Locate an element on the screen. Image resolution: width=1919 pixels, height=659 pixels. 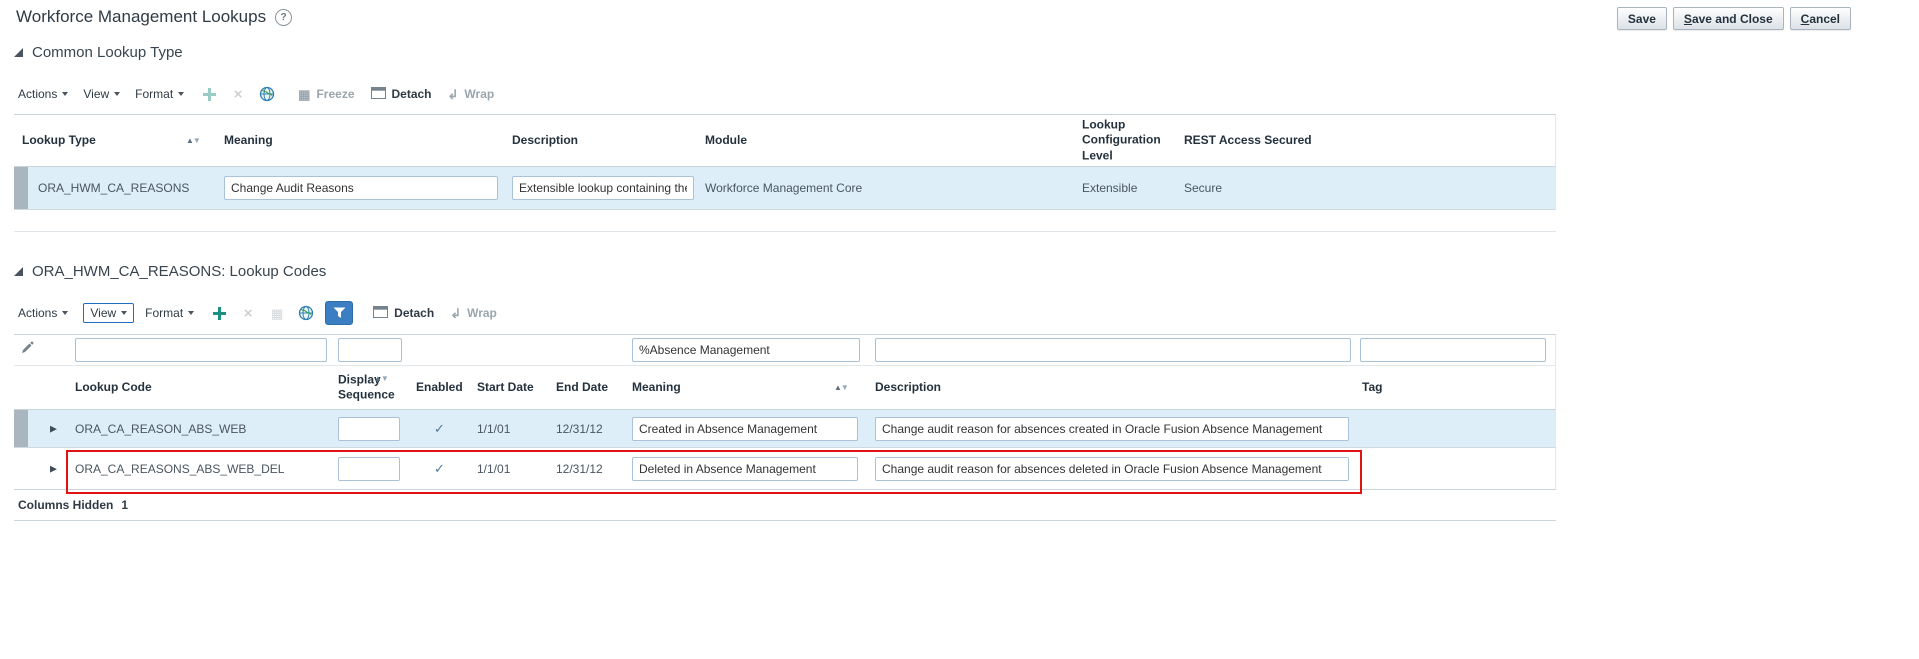
section-lookup-codes-header: ORA_HWM_CA_REASONS: Lookup Codes is located at coordinates (170, 271).